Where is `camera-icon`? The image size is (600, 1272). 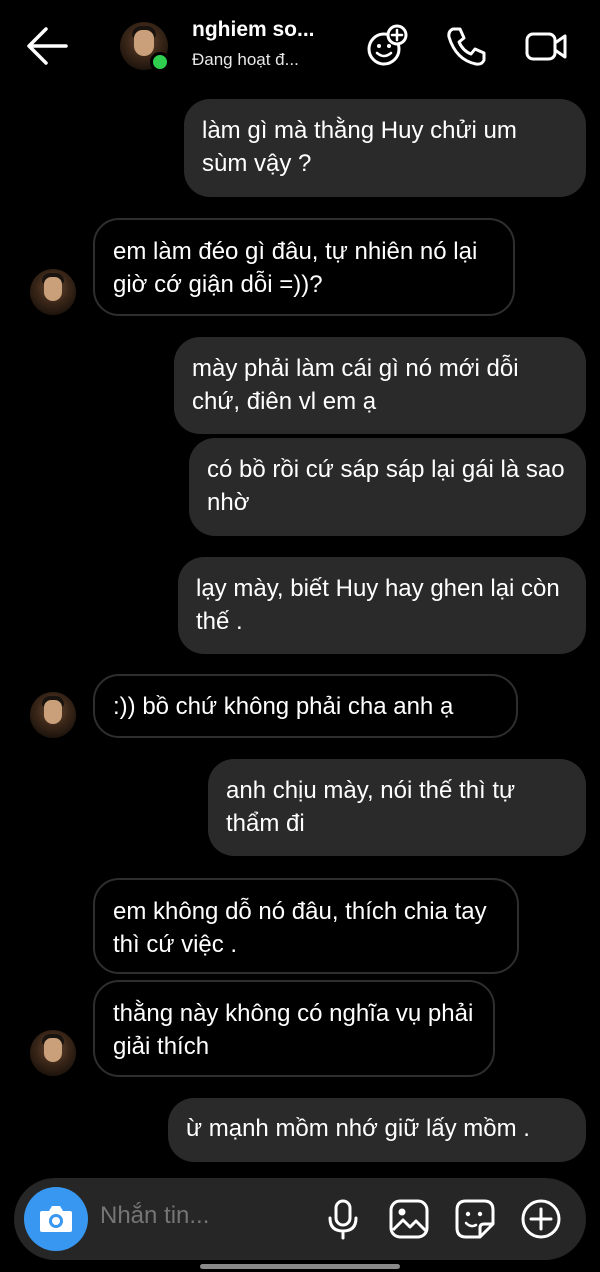
camera-icon is located at coordinates (56, 1219).